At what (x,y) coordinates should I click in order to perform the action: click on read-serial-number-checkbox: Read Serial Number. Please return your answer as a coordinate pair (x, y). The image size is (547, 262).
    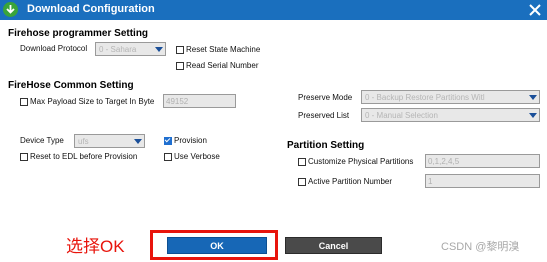
    Looking at the image, I should click on (217, 65).